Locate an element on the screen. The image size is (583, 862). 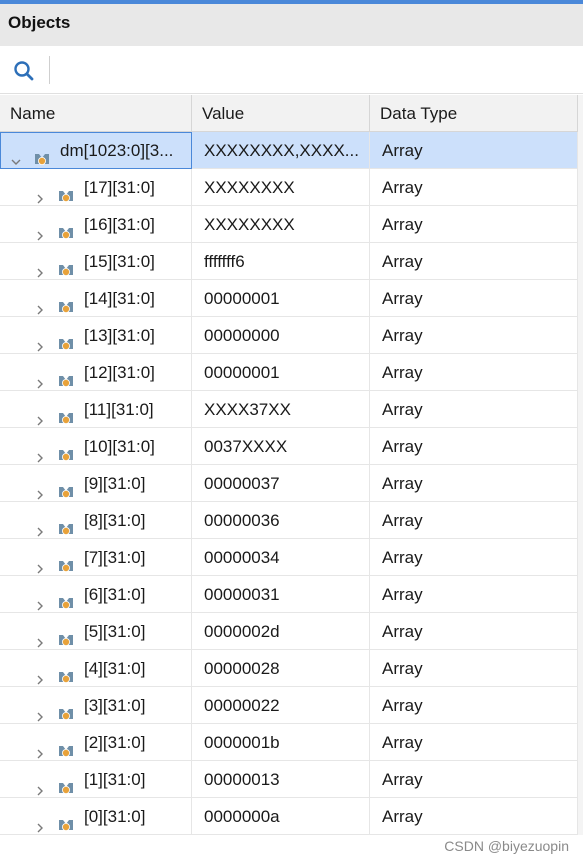
row-value-cell: 00000036 is located at coordinates (281, 520).